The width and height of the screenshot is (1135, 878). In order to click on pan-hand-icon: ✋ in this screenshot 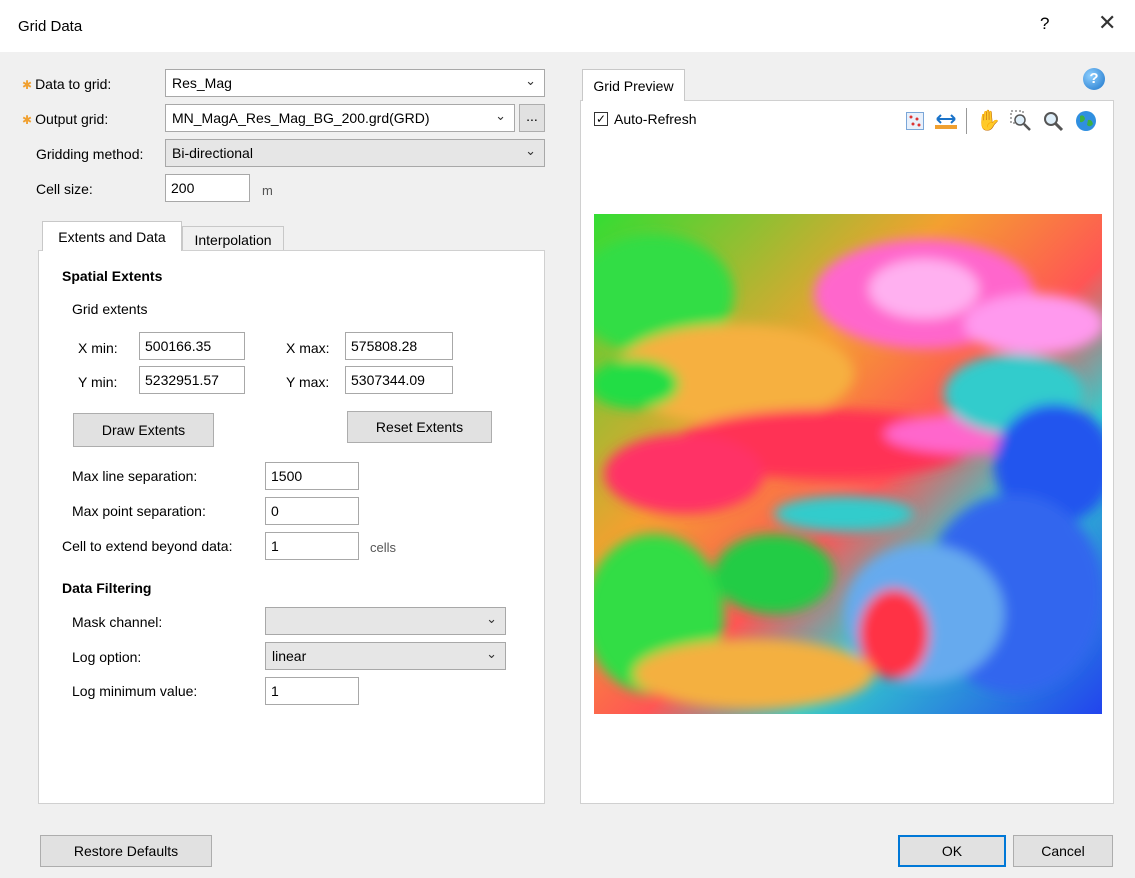, I will do `click(988, 120)`.